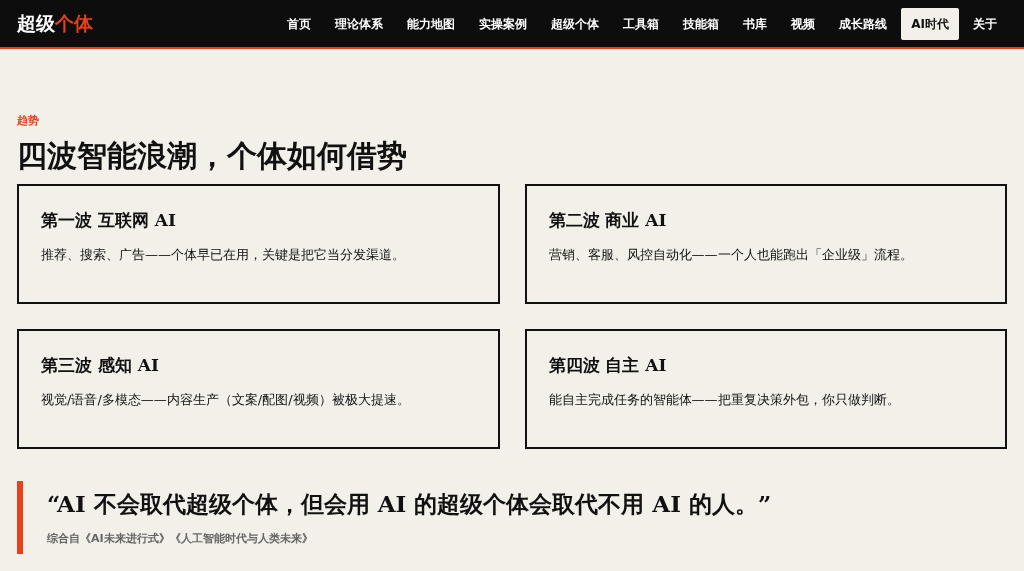 This screenshot has height=571, width=1024. What do you see at coordinates (641, 23) in the screenshot?
I see `nav-link: 工具箱` at bounding box center [641, 23].